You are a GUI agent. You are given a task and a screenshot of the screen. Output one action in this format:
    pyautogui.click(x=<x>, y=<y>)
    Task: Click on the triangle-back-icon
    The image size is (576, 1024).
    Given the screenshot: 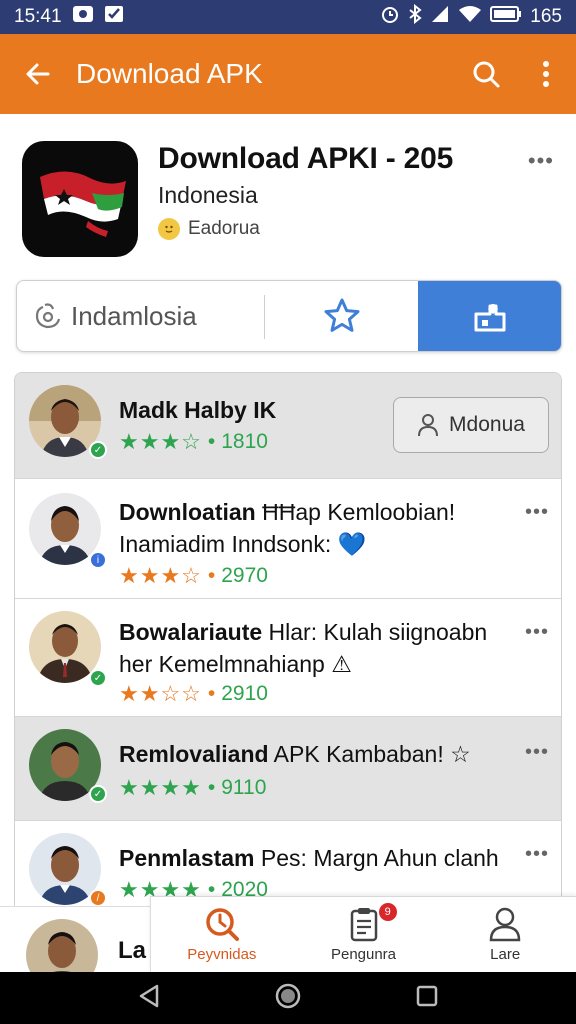 What is the action you would take?
    pyautogui.click(x=148, y=995)
    